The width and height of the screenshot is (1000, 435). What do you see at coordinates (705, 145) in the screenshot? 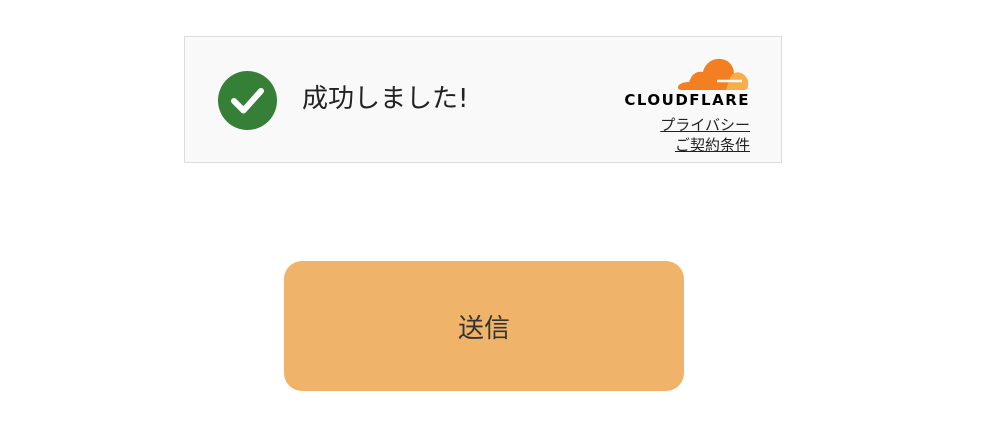
I see `terms-link: ご契約条件` at bounding box center [705, 145].